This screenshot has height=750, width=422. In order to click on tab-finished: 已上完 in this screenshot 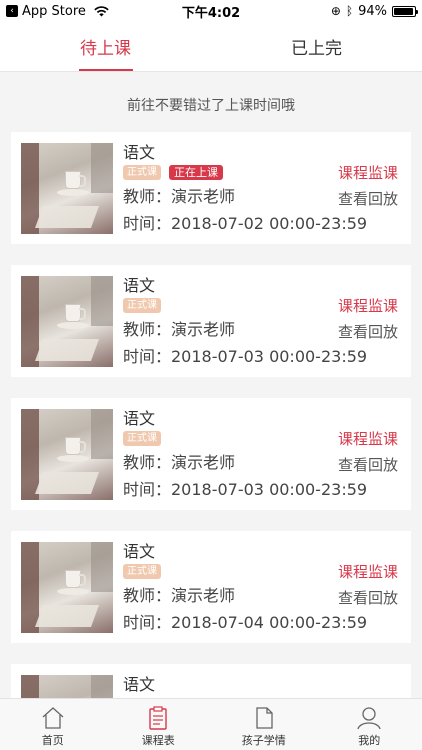, I will do `click(316, 46)`.